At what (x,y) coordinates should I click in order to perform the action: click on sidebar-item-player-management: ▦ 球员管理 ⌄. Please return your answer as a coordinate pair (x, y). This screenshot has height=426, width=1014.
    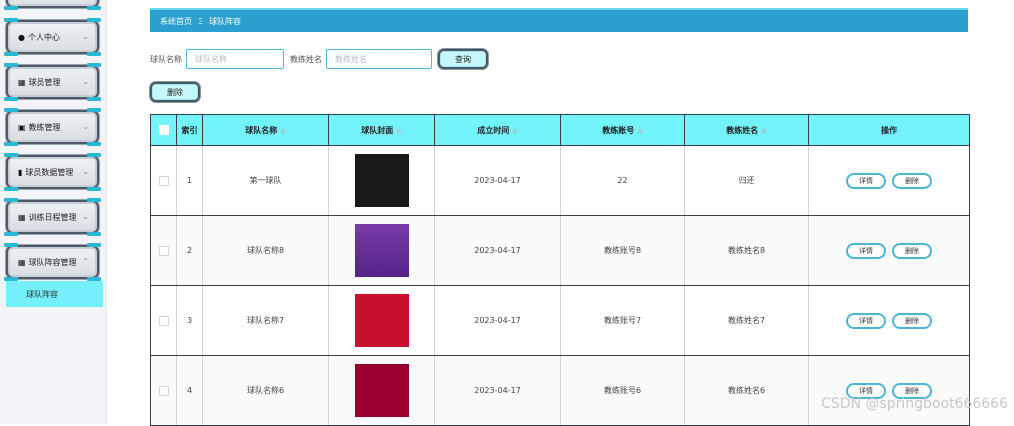
    Looking at the image, I should click on (52, 82).